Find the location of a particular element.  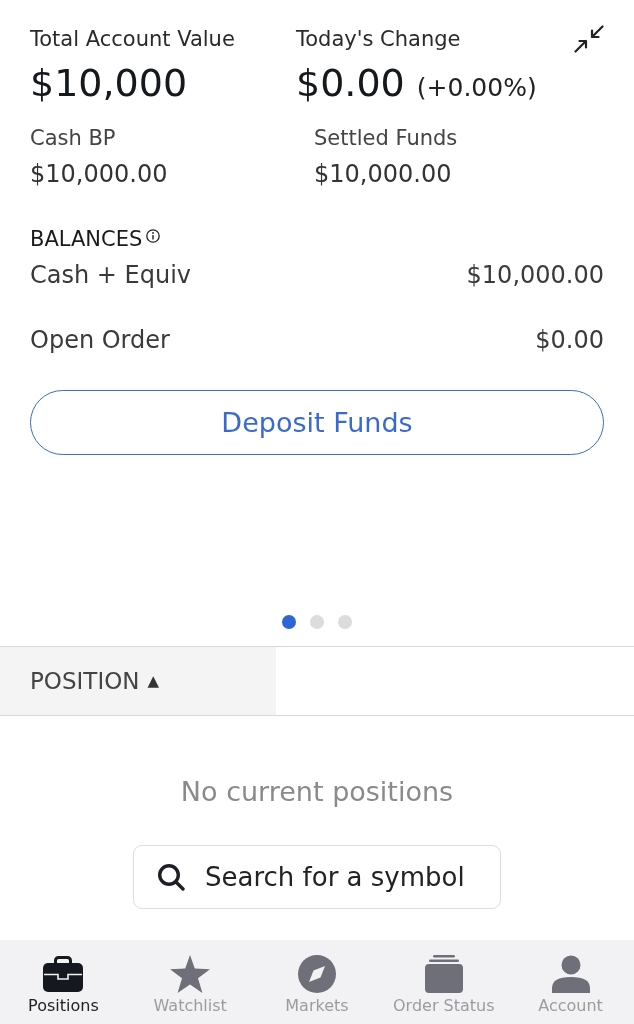

funds-label: Cash BP is located at coordinates (73, 138).